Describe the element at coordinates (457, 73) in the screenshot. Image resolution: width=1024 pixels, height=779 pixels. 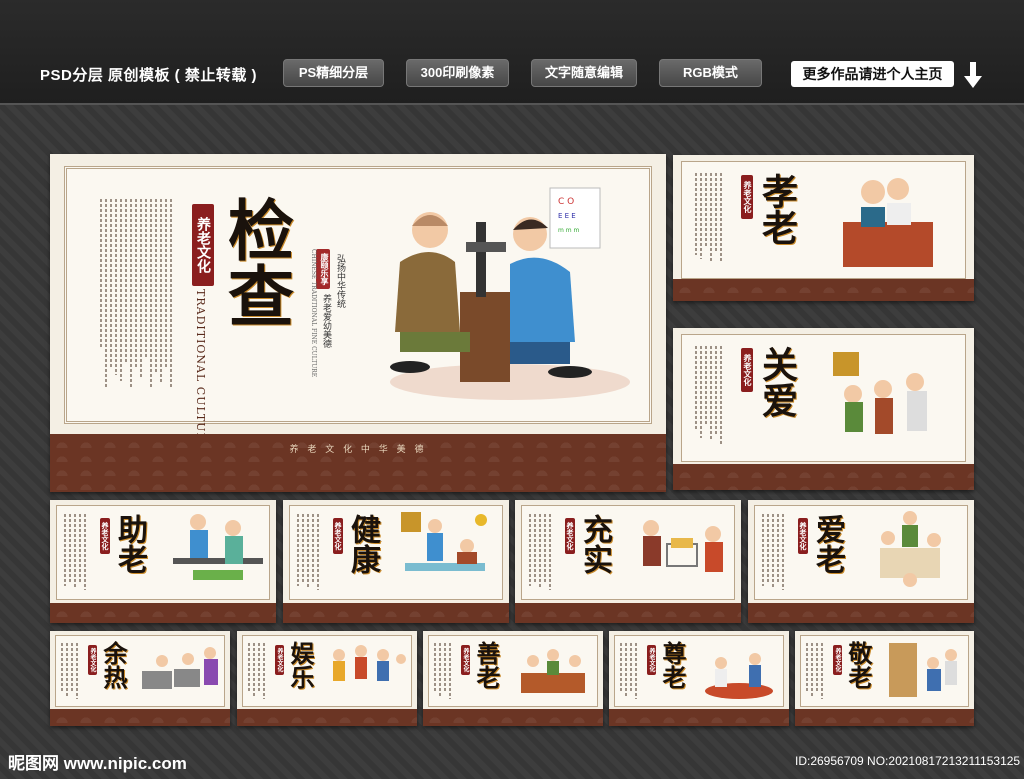
I see `feature-button-resolution: 300印刷像素` at that location.